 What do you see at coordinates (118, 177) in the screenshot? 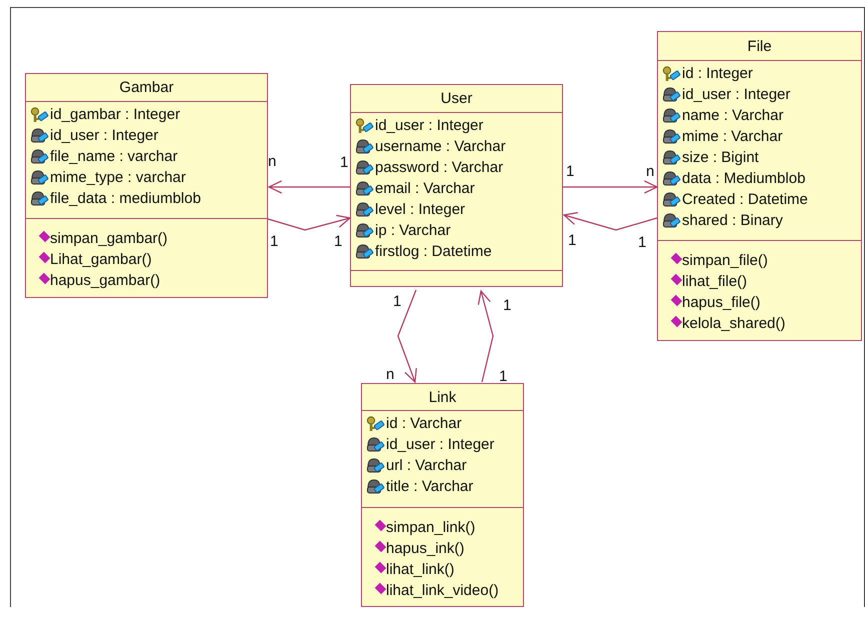
I see `attribute-text: mime_type : varchar` at bounding box center [118, 177].